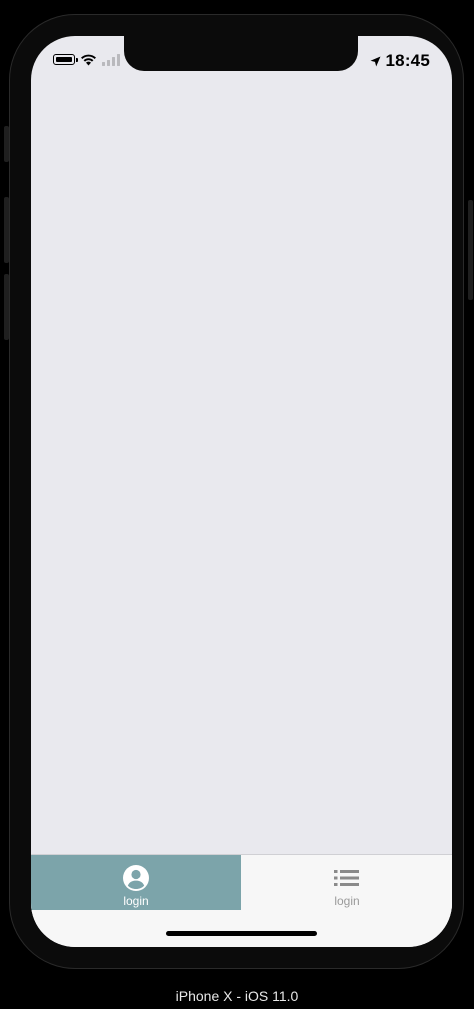 The width and height of the screenshot is (474, 1009). Describe the element at coordinates (65, 59) in the screenshot. I see `battery-icon` at that location.